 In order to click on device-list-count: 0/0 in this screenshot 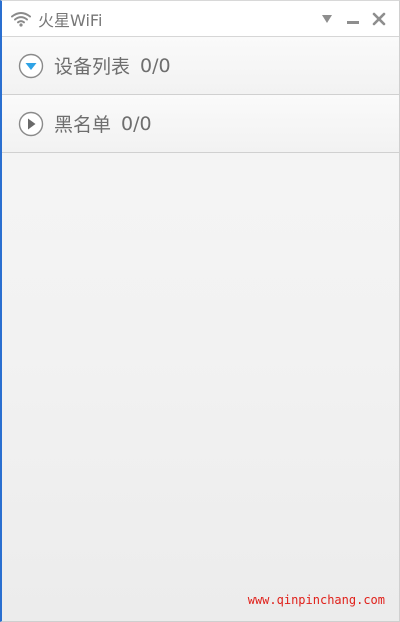, I will do `click(155, 65)`.